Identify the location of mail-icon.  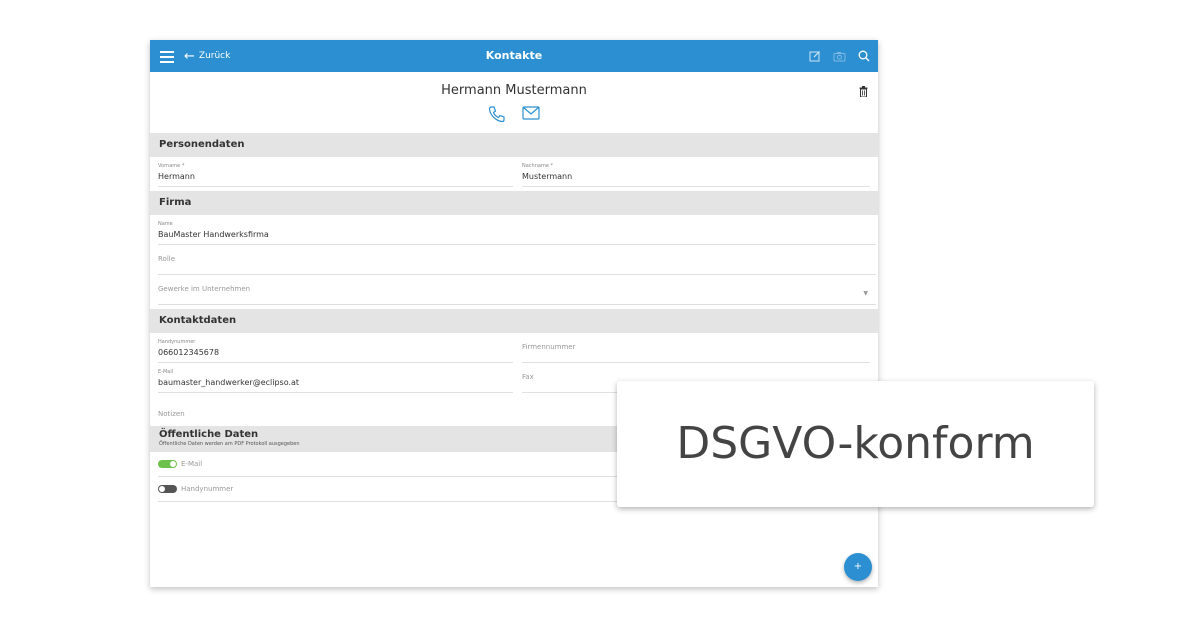
(531, 116).